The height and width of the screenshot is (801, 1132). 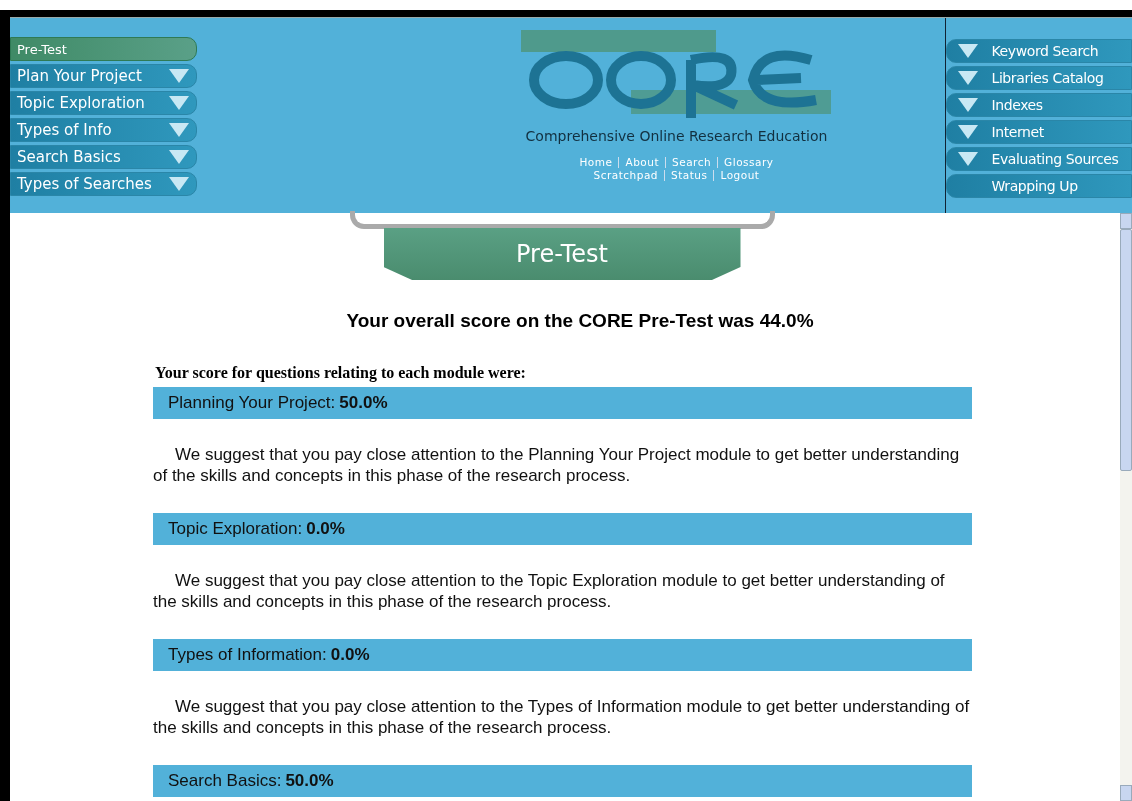 What do you see at coordinates (1126, 350) in the screenshot?
I see `scroll-thumb` at bounding box center [1126, 350].